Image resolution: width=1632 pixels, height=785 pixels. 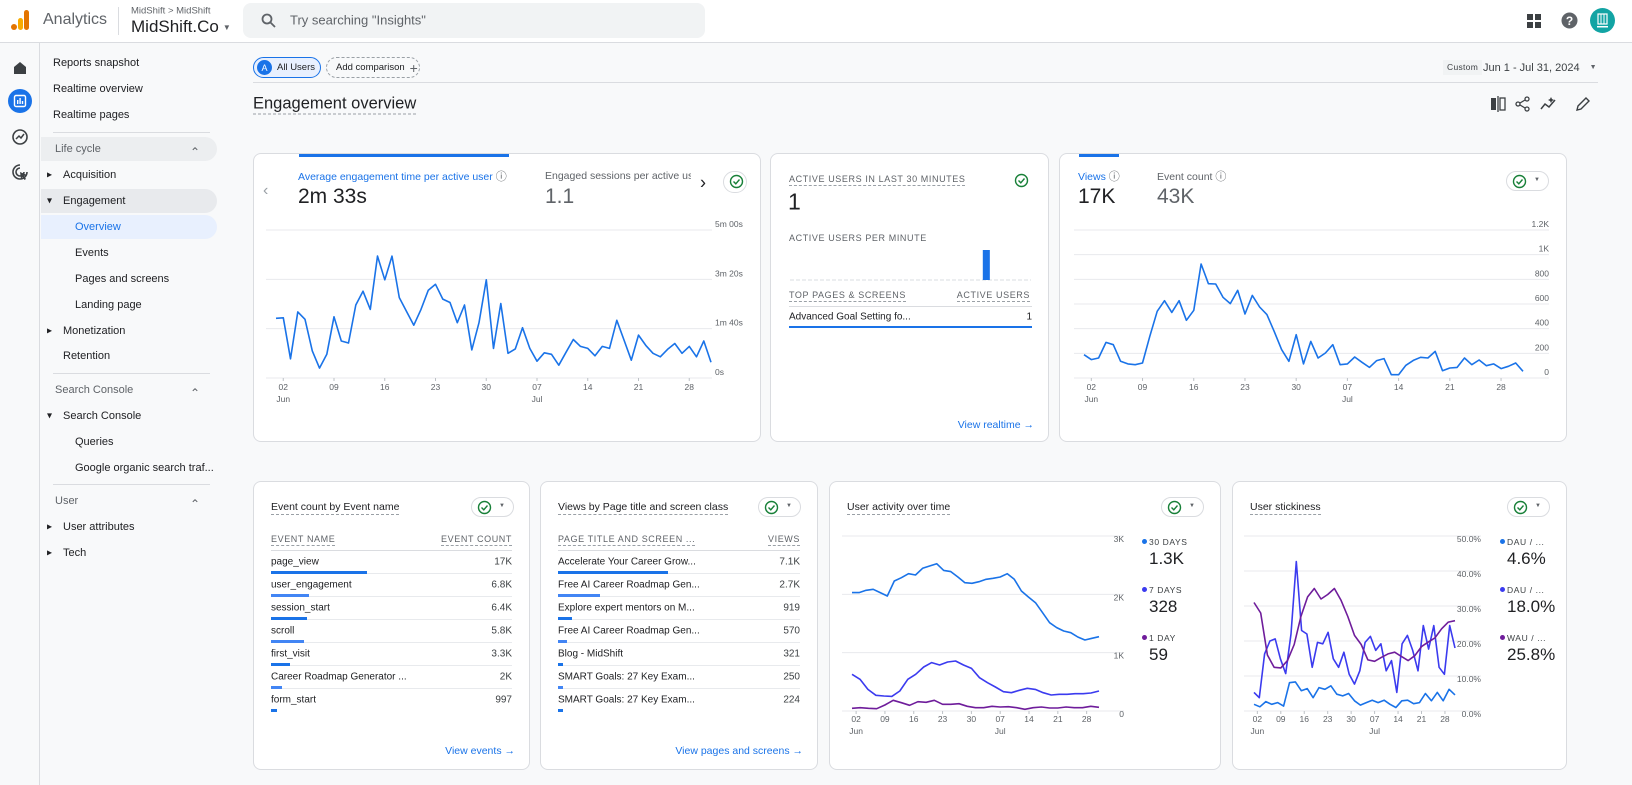 What do you see at coordinates (1375, 719) in the screenshot?
I see `x-tick-label: 07` at bounding box center [1375, 719].